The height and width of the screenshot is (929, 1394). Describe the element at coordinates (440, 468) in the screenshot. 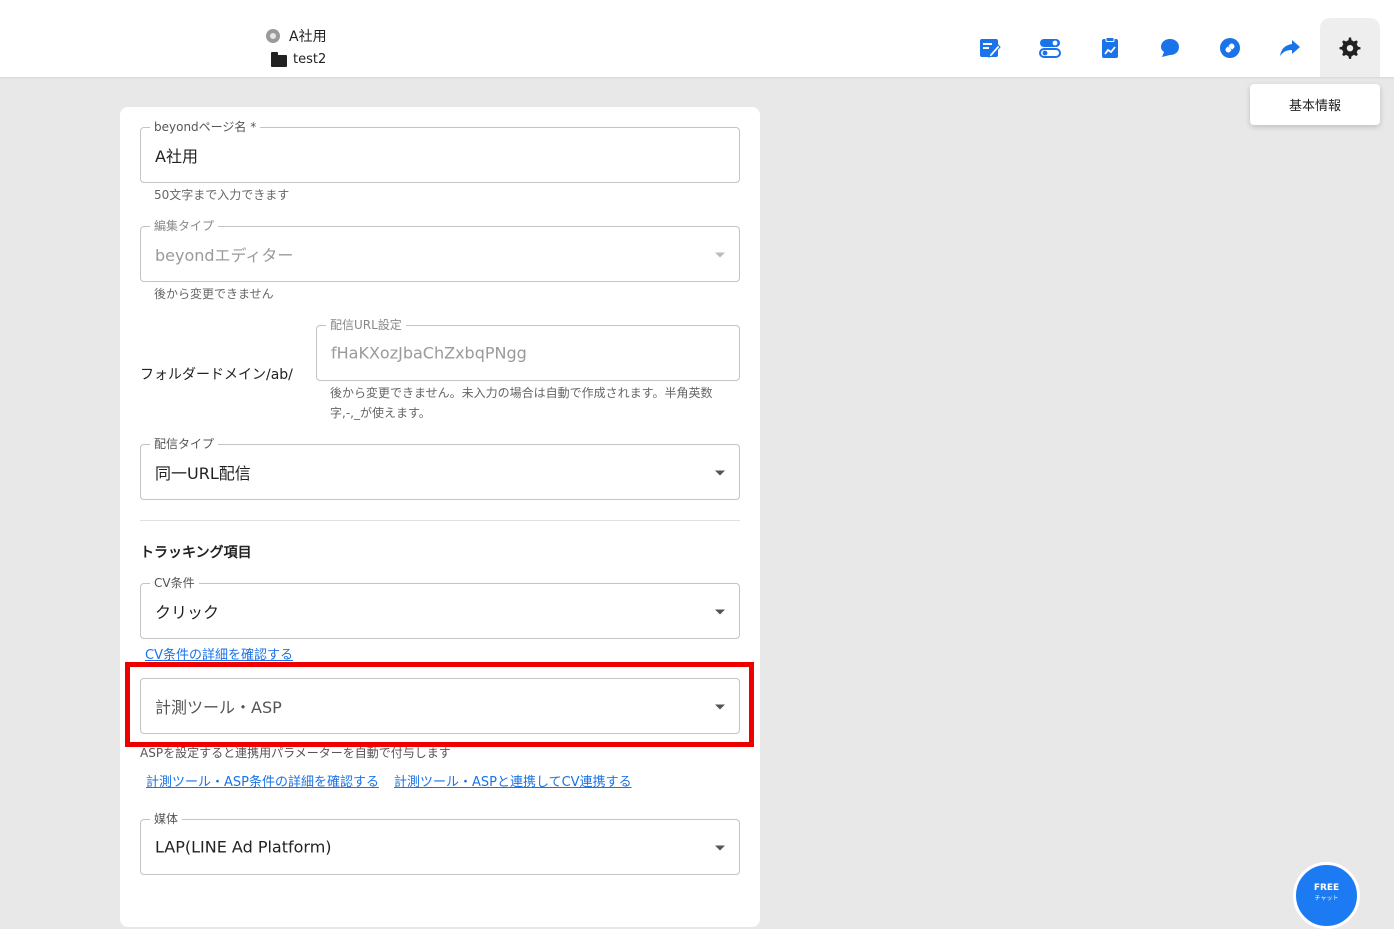

I see `delivery-type-select: 配信タイプ 同一URL配信` at that location.